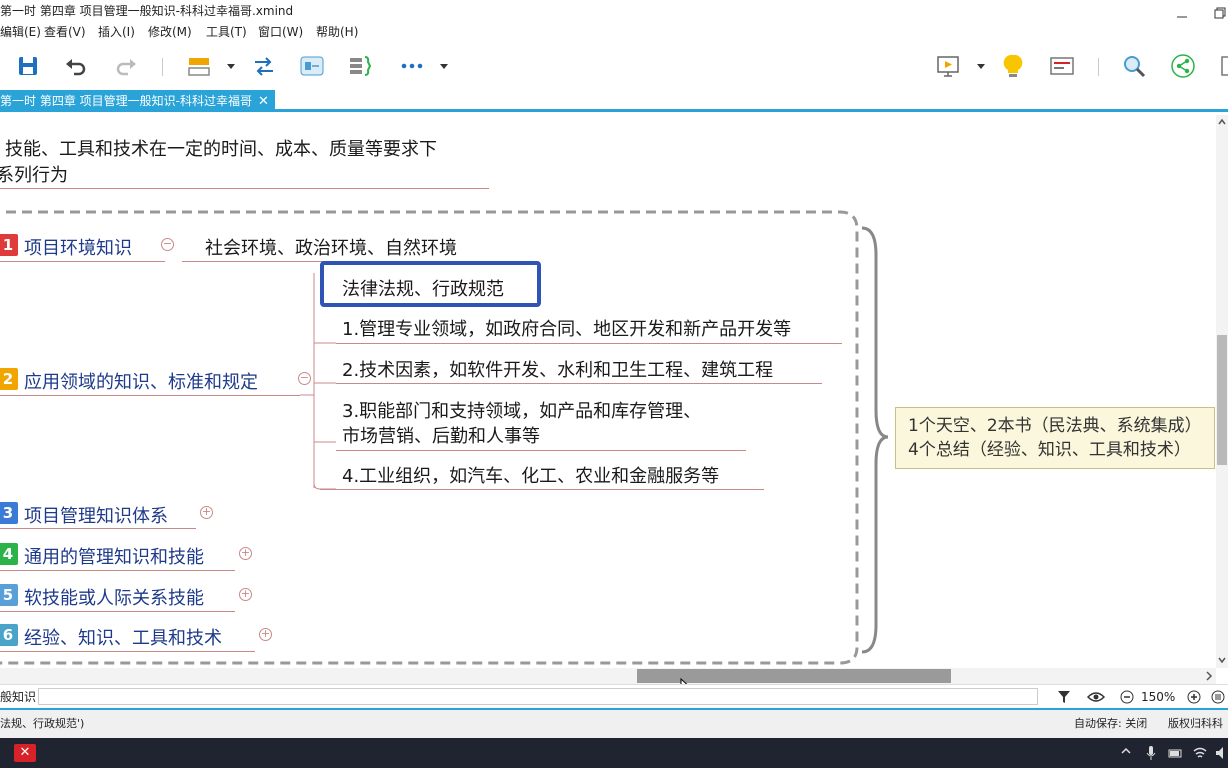 The width and height of the screenshot is (1228, 768). Describe the element at coordinates (614, 11) in the screenshot. I see `title-bar: 第一时 第四章 项目管理一般知识-科科过幸福哥.xmind` at that location.